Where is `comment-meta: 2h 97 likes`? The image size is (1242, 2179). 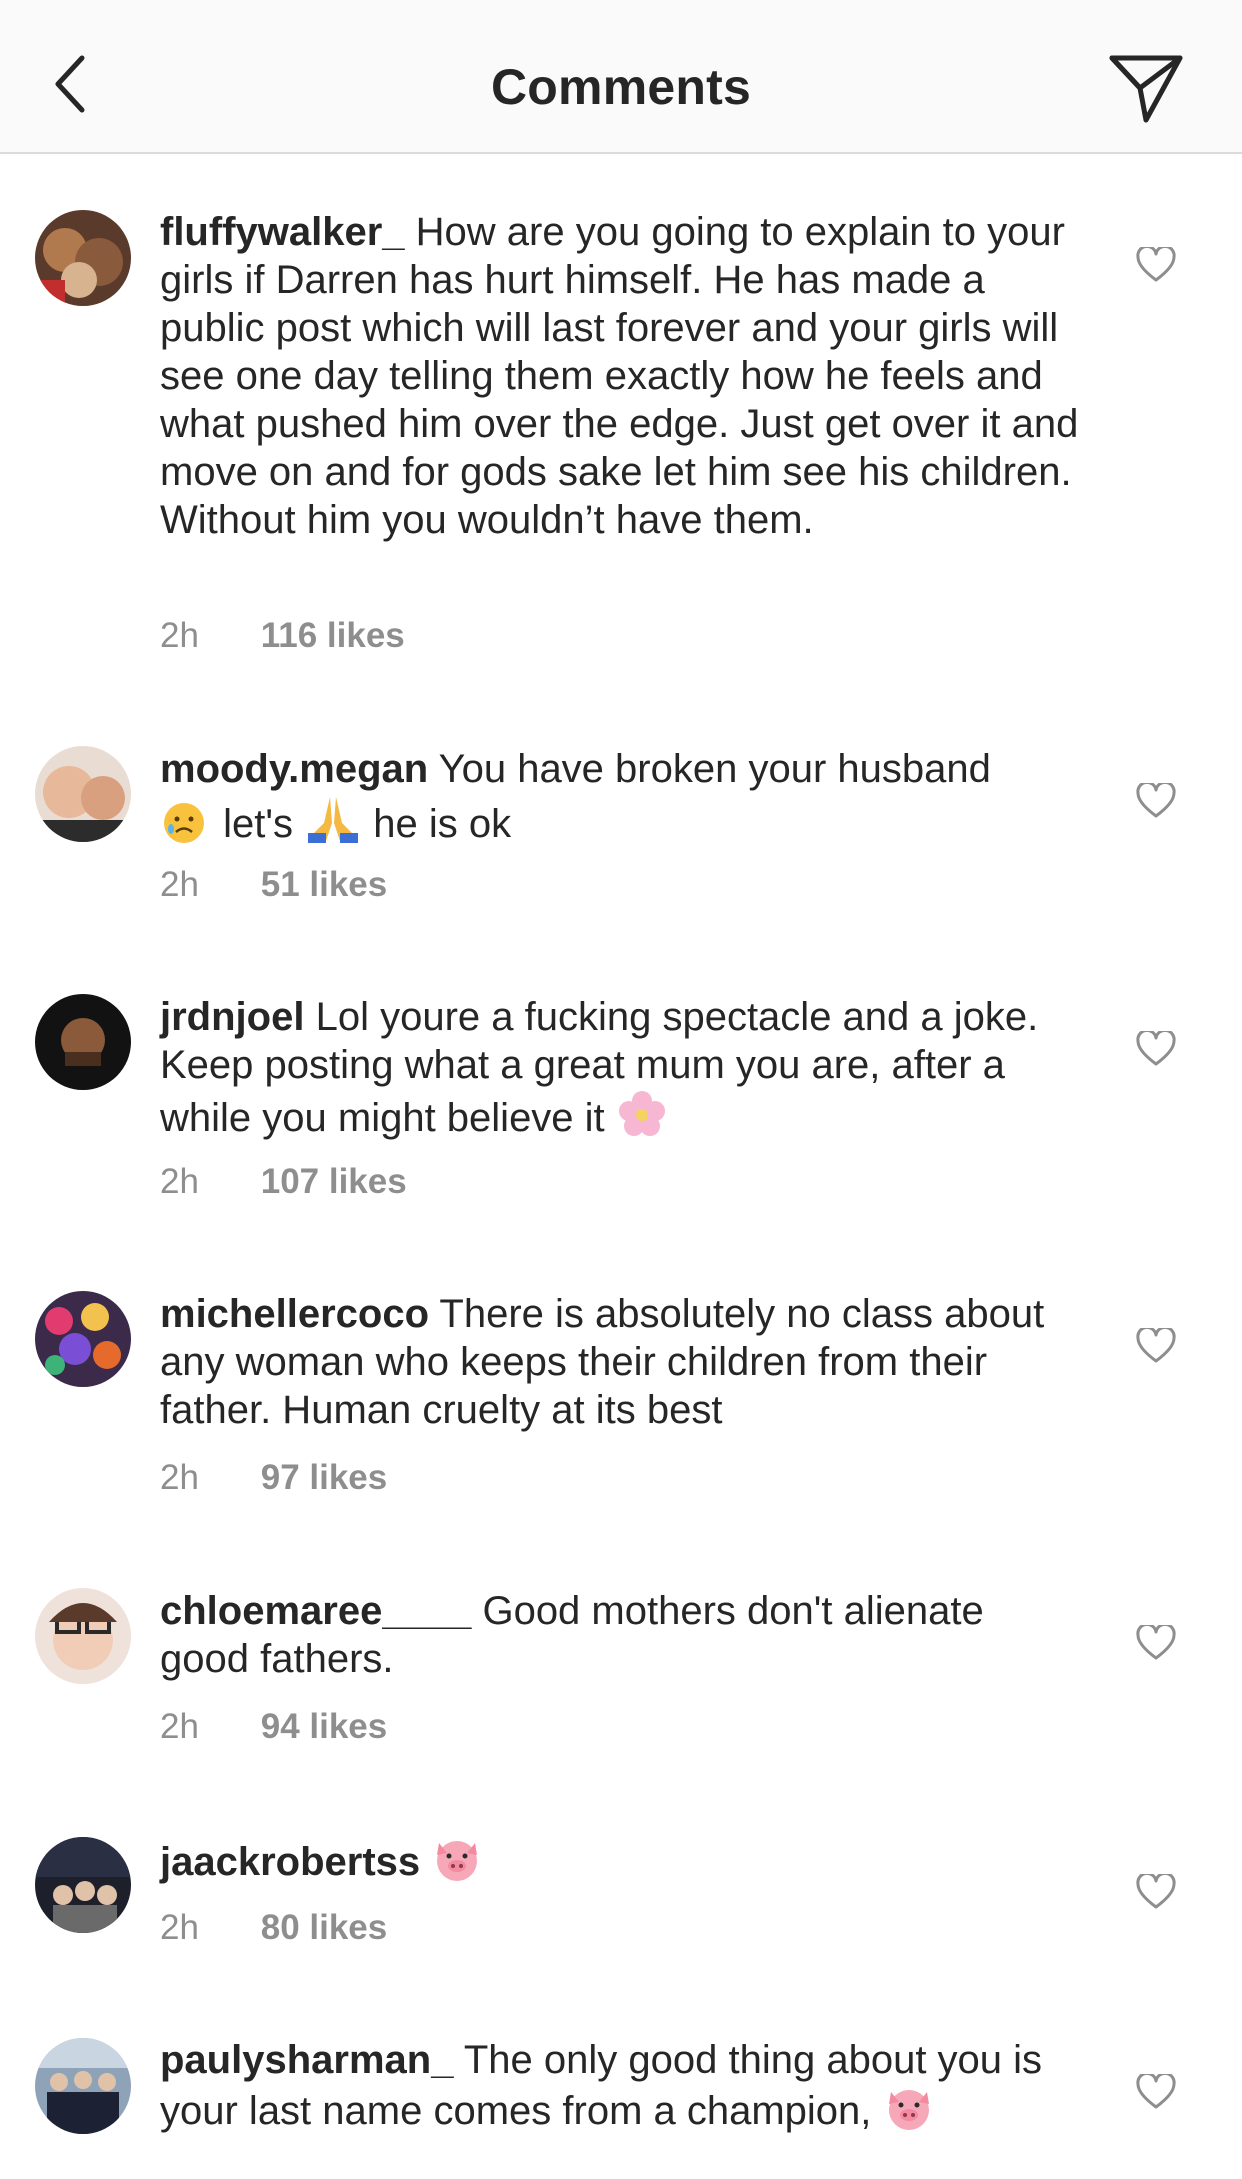
comment-meta: 2h 97 likes is located at coordinates (273, 1478).